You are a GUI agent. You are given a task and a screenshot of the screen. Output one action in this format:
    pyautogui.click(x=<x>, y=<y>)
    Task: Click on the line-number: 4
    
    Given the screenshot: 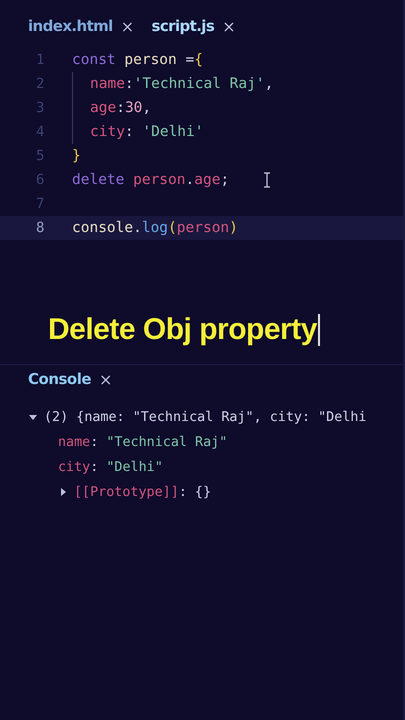 What is the action you would take?
    pyautogui.click(x=40, y=132)
    